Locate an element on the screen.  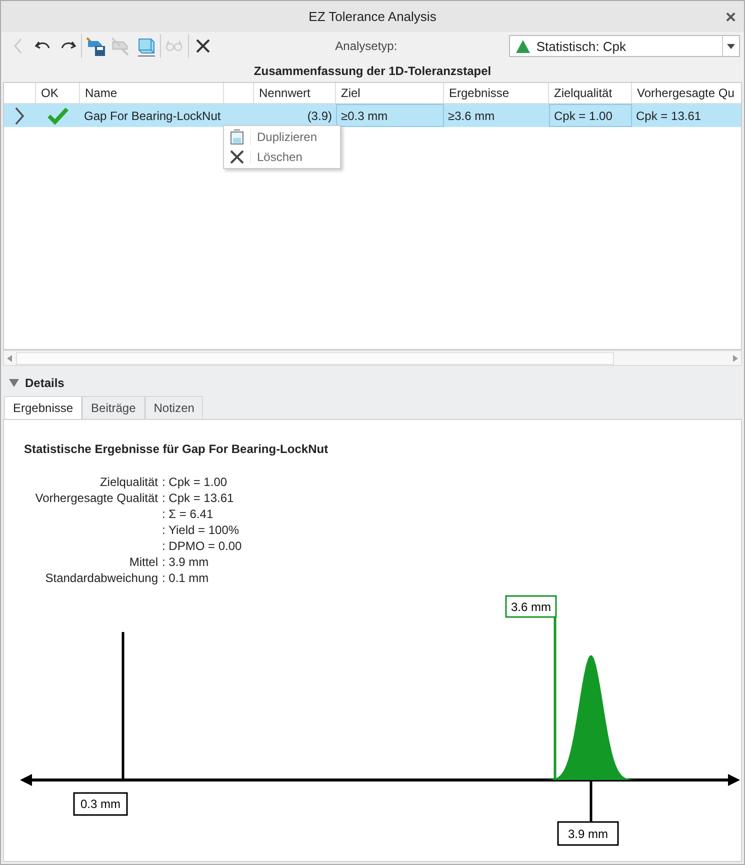
column-header: Name is located at coordinates (152, 93).